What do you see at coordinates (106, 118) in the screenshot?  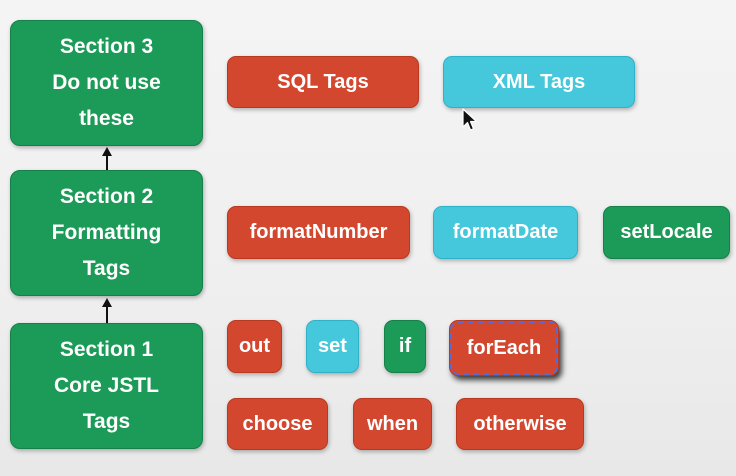 I see `section-3-line-3: these` at bounding box center [106, 118].